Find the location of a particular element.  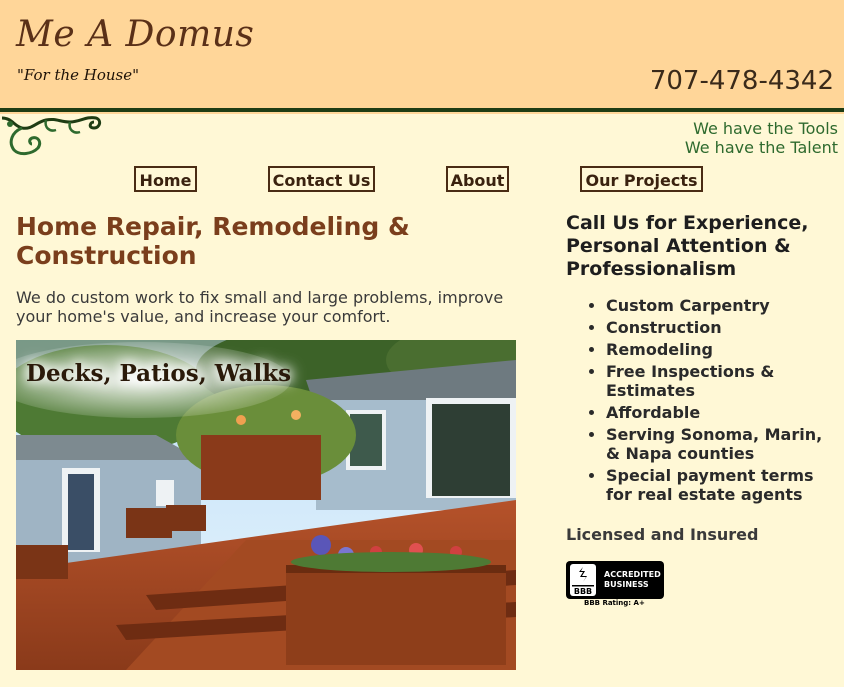

main-nav: Home Contact Us About Our Projects is located at coordinates (422, 181).